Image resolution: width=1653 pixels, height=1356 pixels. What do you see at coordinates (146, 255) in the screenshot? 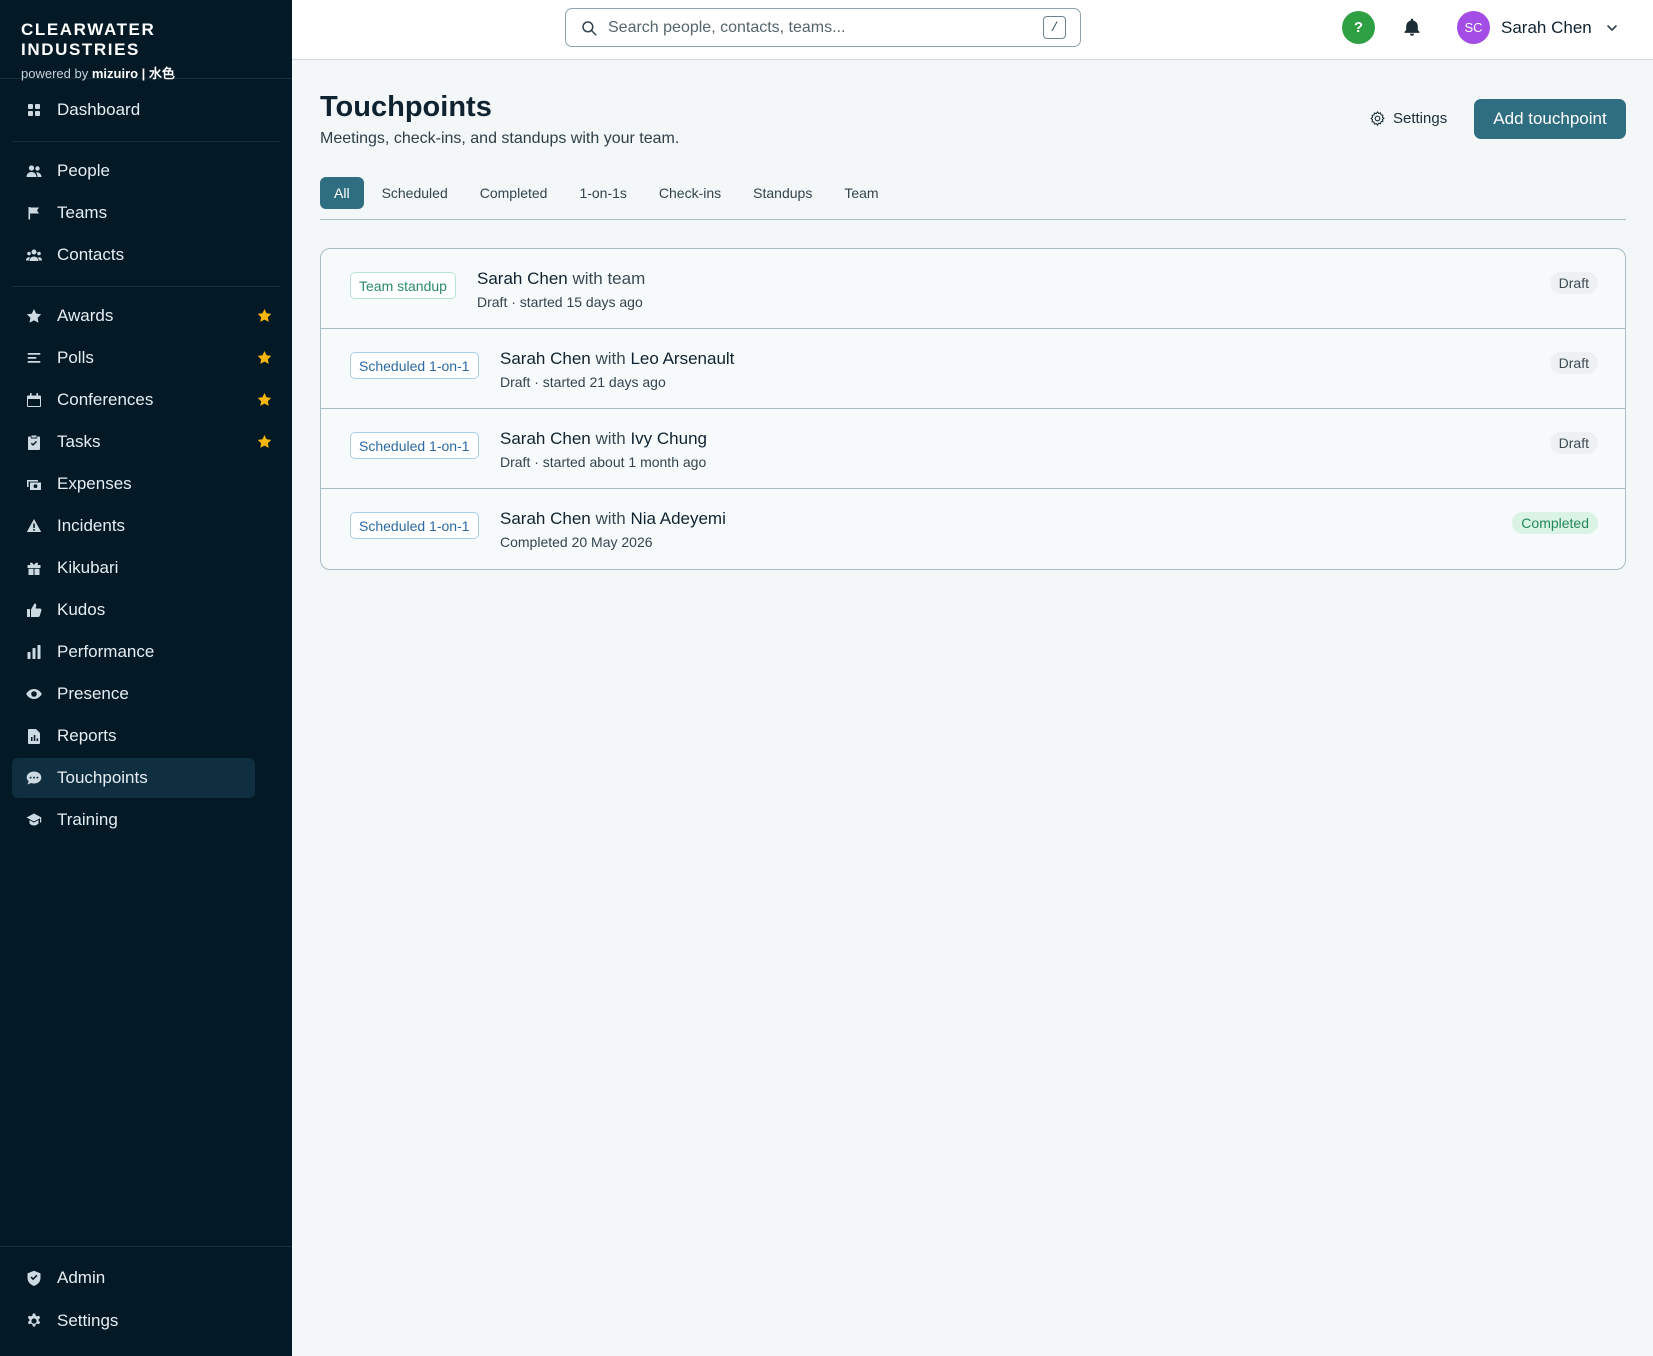
I see `sidebar-item-contacts: Contacts` at bounding box center [146, 255].